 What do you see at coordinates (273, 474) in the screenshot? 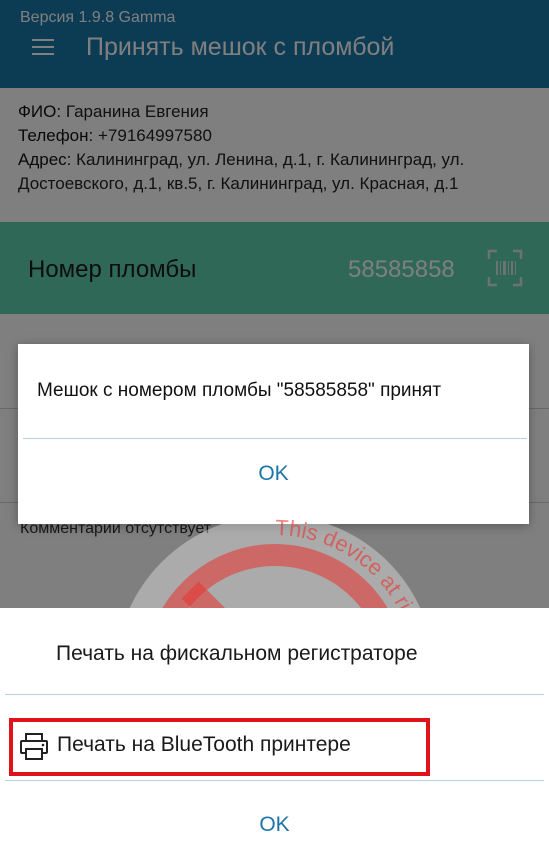
I see `alert-ok-button: OK` at bounding box center [273, 474].